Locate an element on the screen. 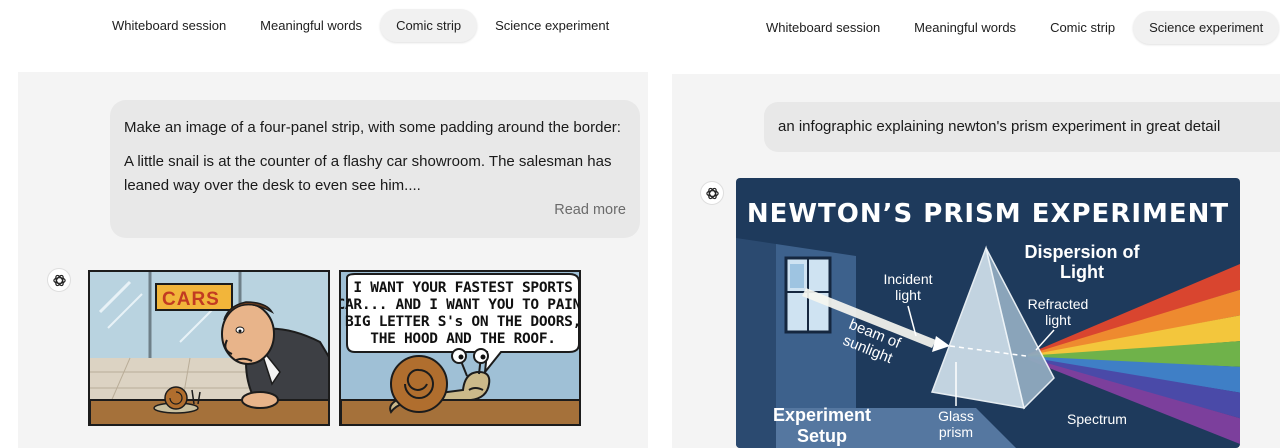 The height and width of the screenshot is (448, 1280). refracted-label-2: light is located at coordinates (1058, 320).